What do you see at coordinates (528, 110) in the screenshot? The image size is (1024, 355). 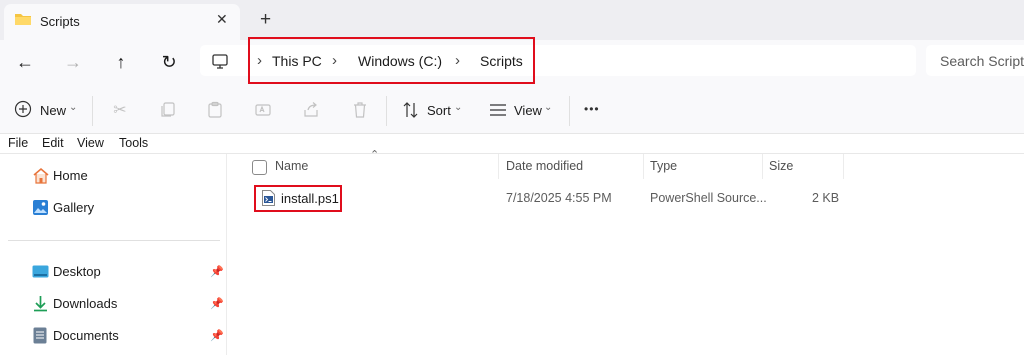 I see `view-button: View` at bounding box center [528, 110].